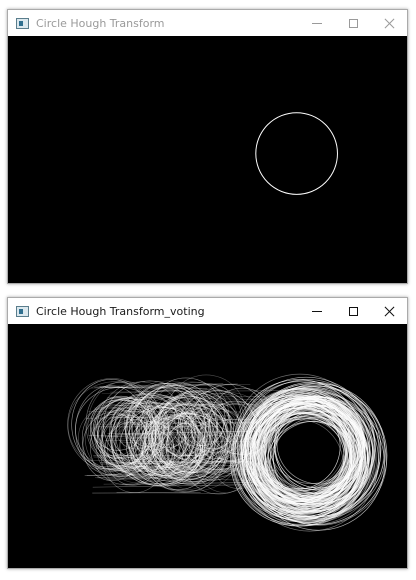  I want to click on window-title: Circle Hough Transform, so click(100, 23).